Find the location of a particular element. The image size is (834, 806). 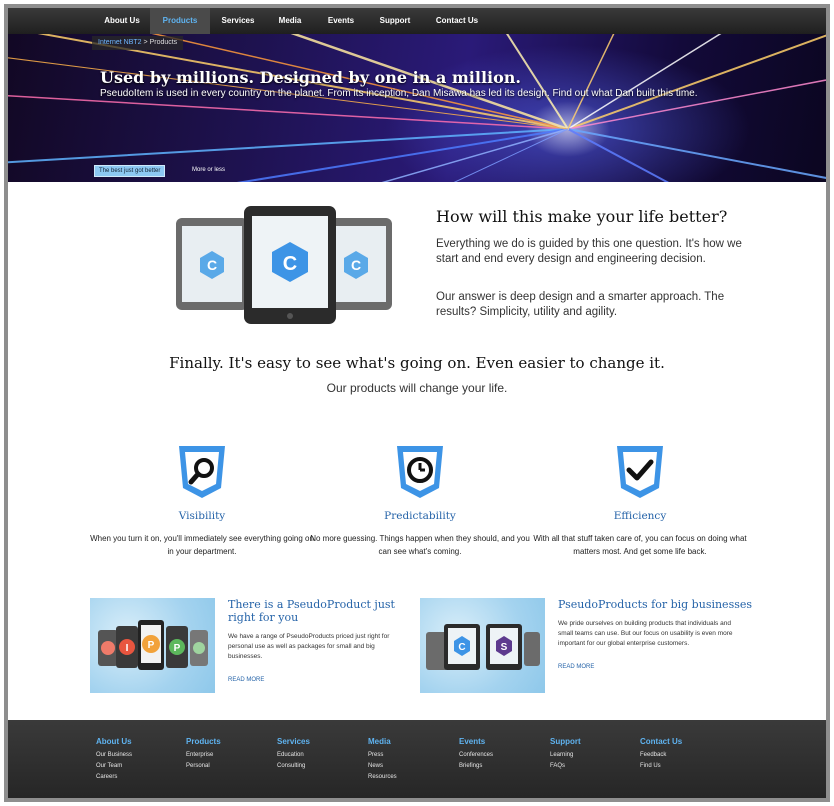

svg-text: I is located at coordinates (127, 648).